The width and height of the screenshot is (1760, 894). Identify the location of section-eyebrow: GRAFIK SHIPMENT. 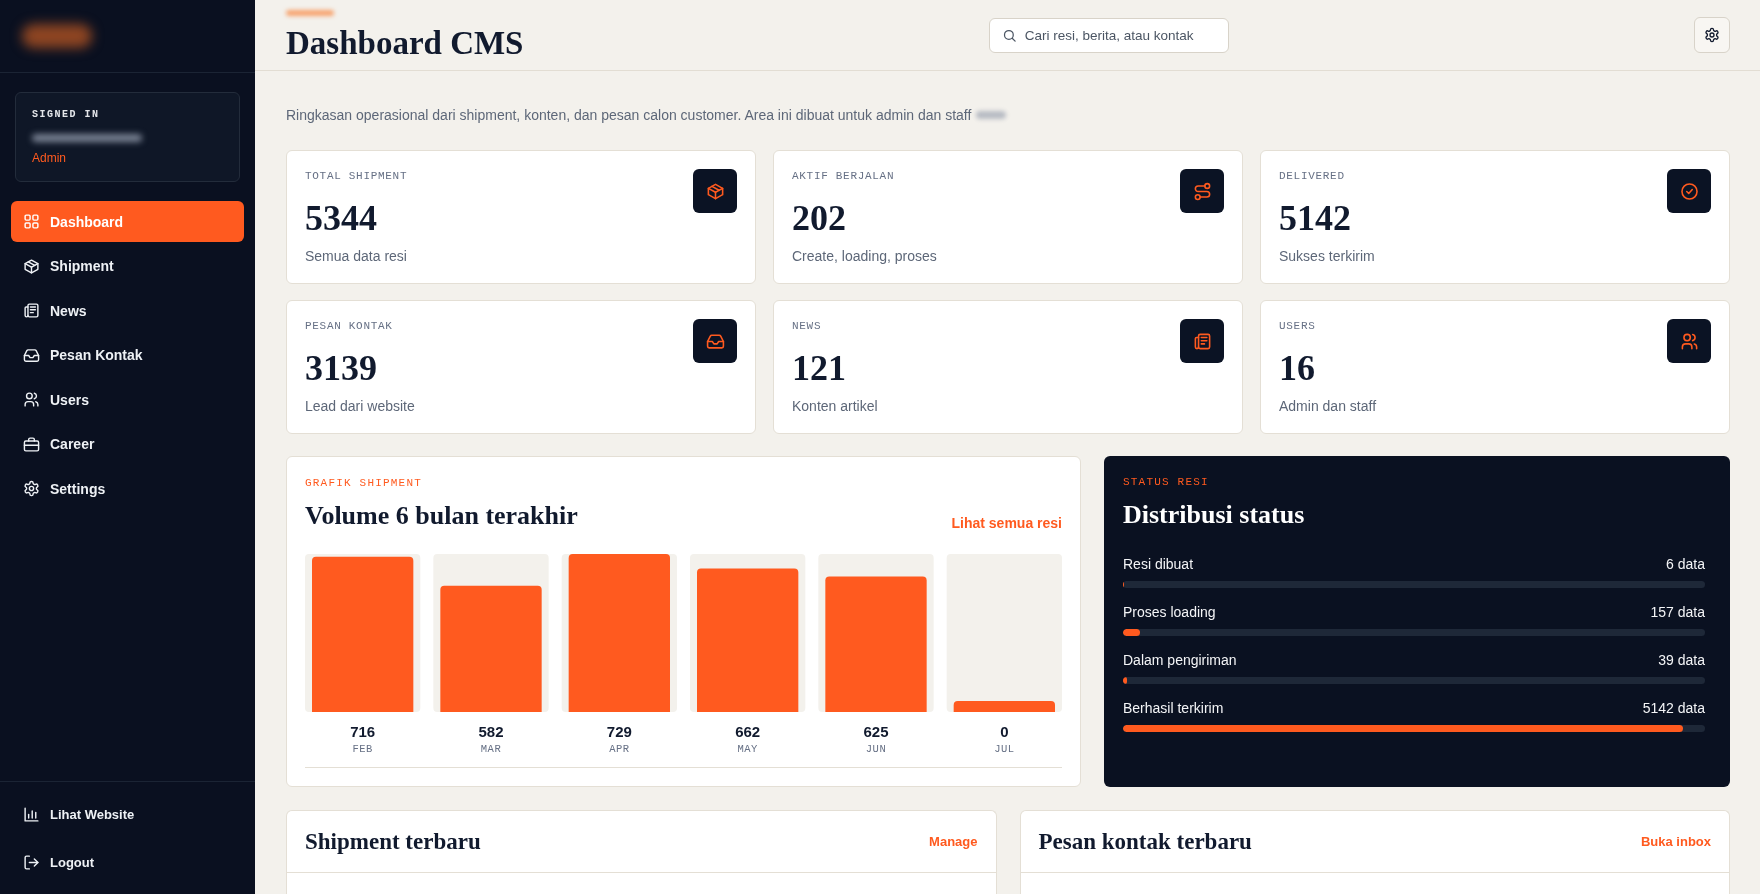
(364, 483).